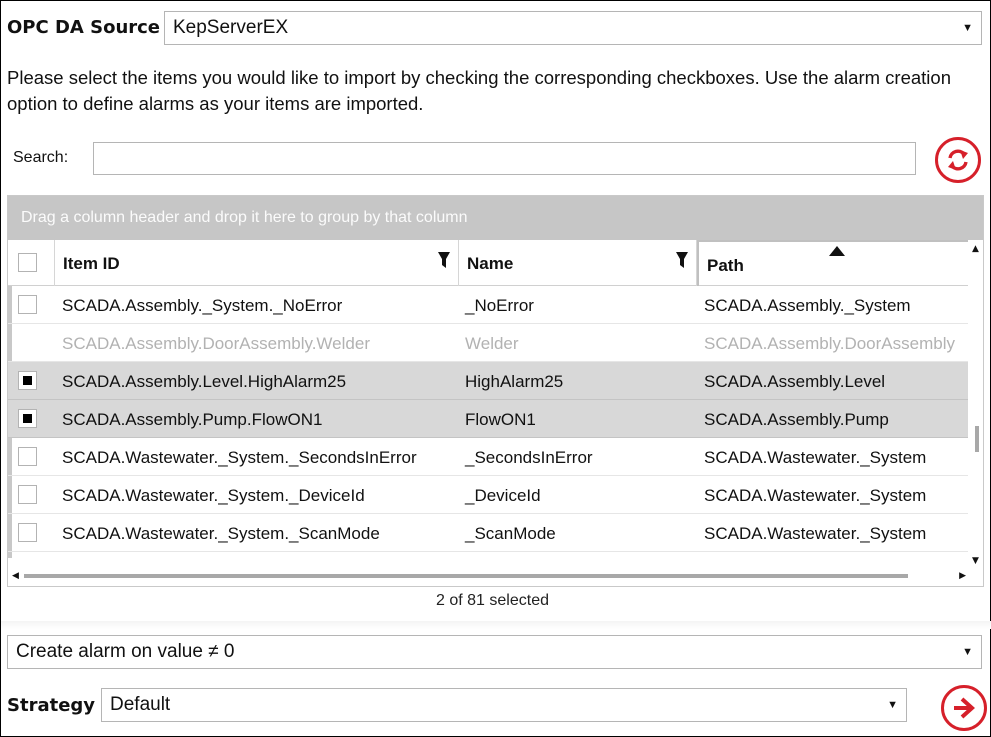 This screenshot has height=737, width=991. What do you see at coordinates (27, 262) in the screenshot?
I see `select-all-checkbox` at bounding box center [27, 262].